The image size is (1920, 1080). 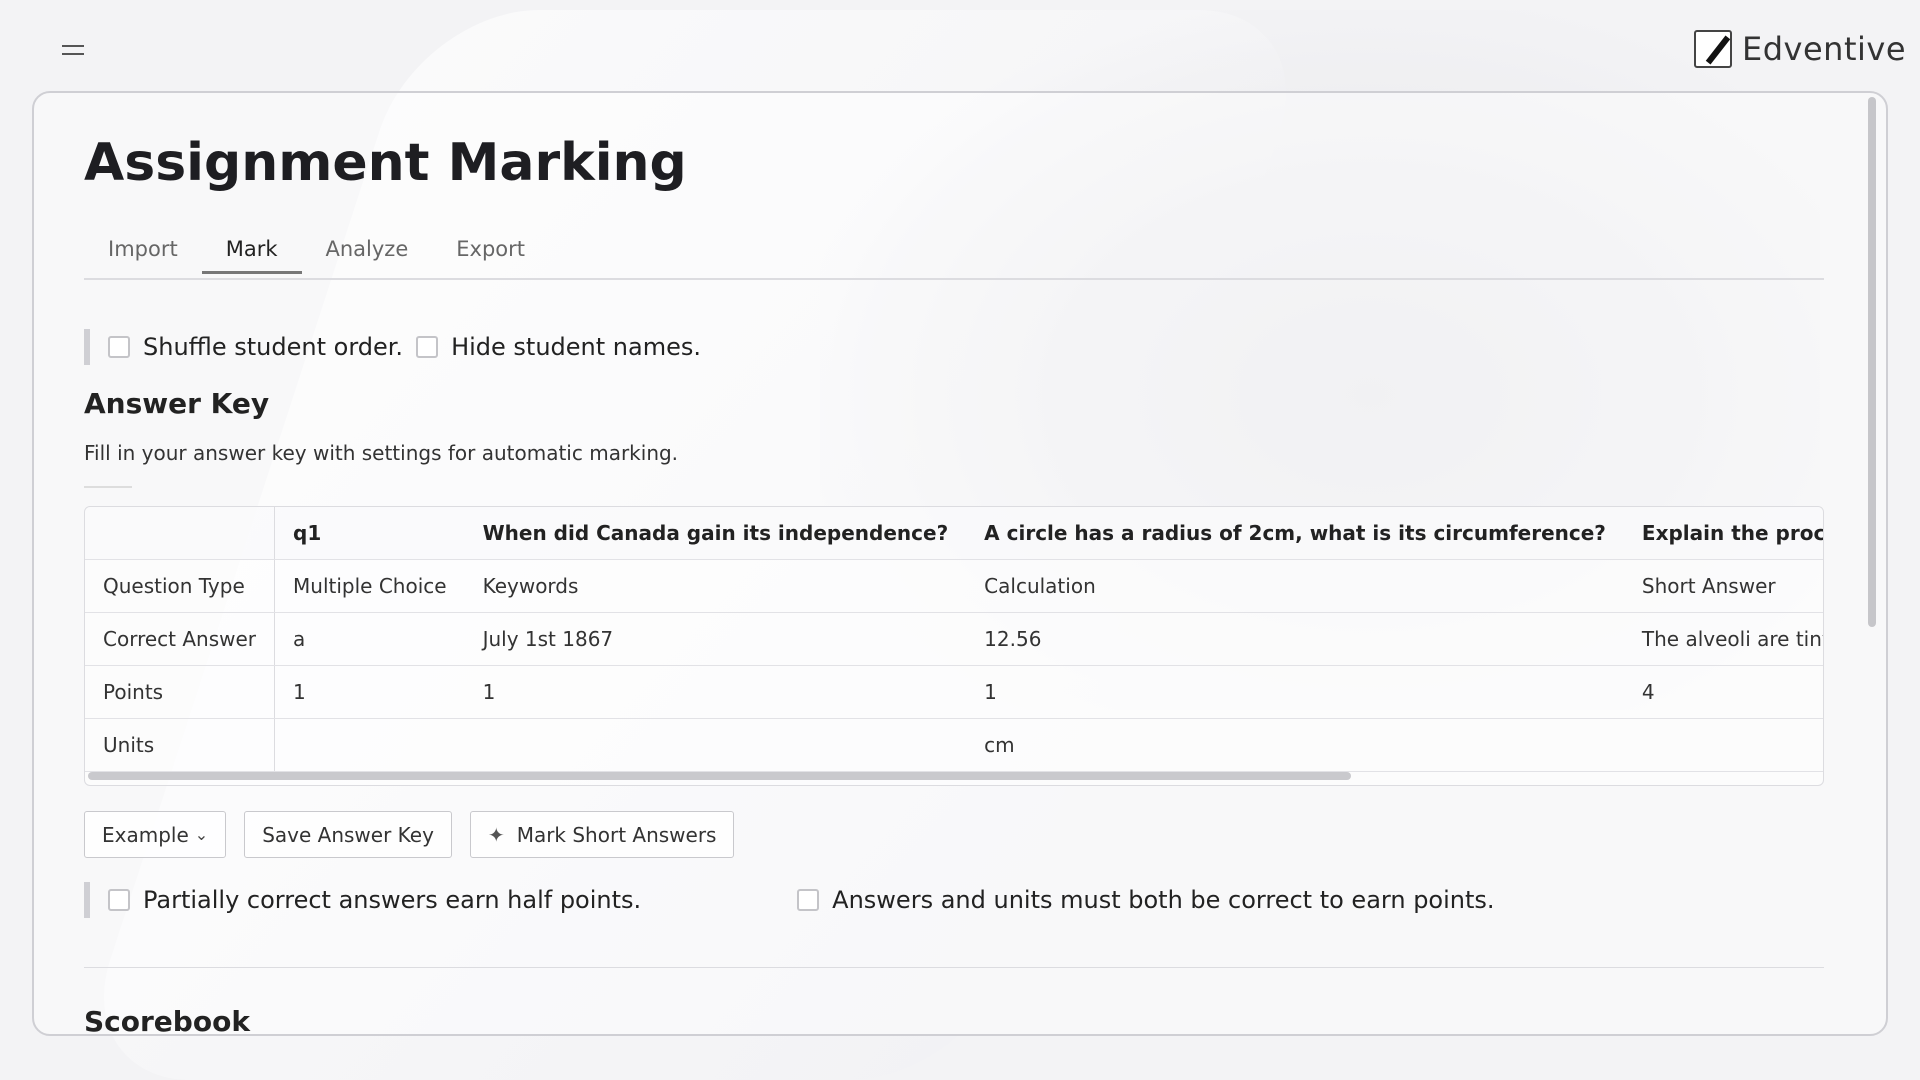 I want to click on section-divider, so click(x=954, y=967).